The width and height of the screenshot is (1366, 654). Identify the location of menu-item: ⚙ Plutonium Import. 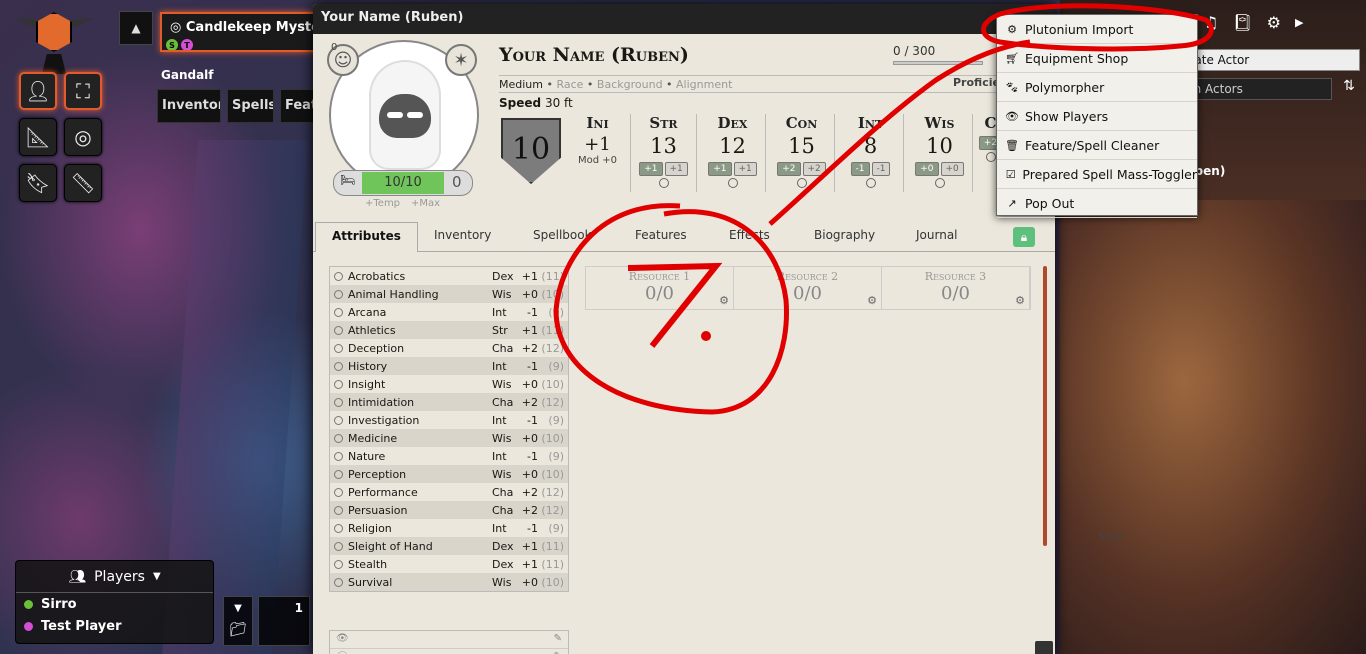
(1097, 29).